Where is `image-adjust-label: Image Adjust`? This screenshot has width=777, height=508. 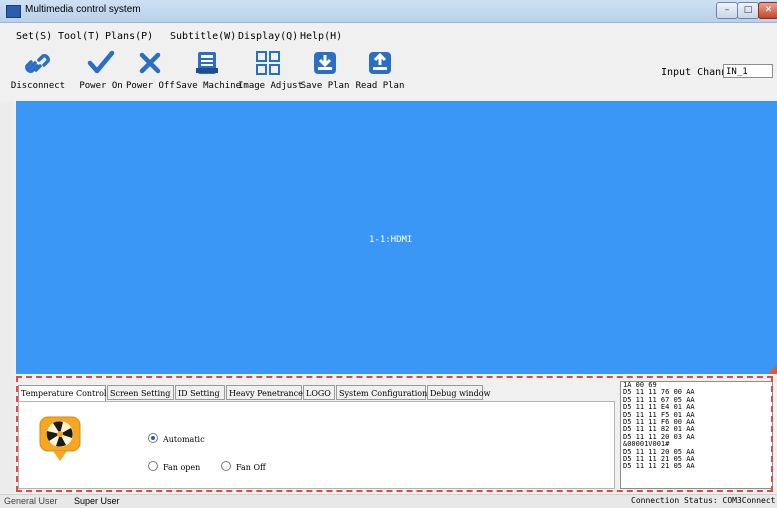 image-adjust-label: Image Adjust is located at coordinates (271, 86).